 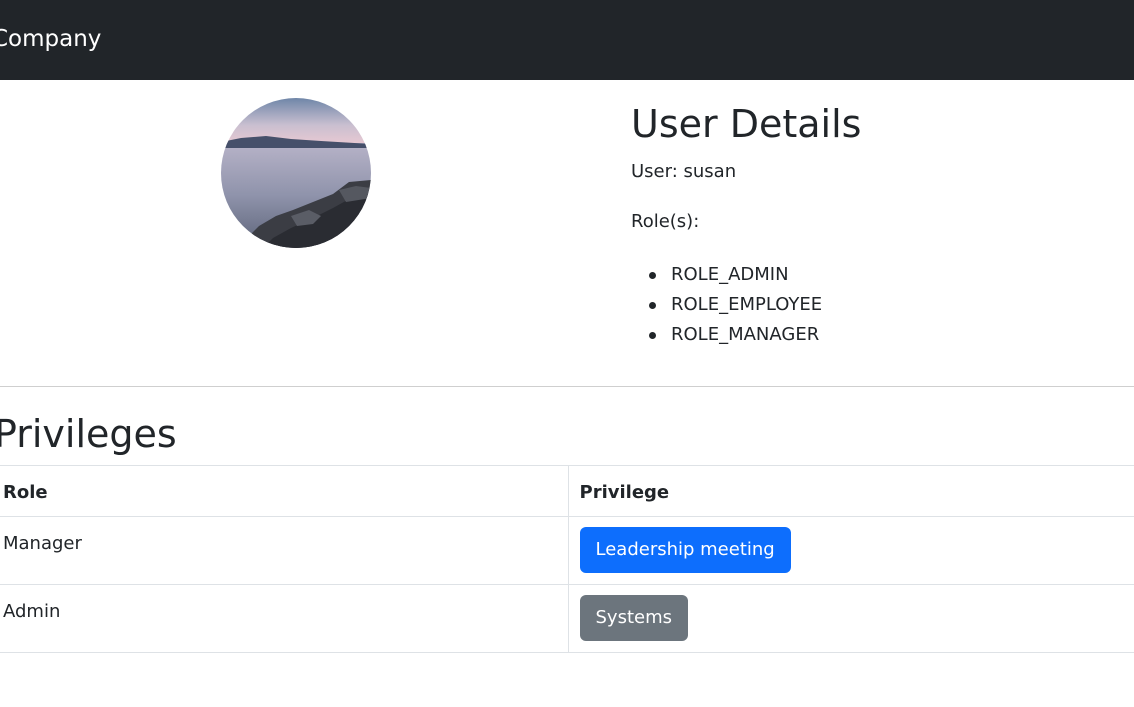 I want to click on column-header-privilege: Privilege, so click(x=851, y=491).